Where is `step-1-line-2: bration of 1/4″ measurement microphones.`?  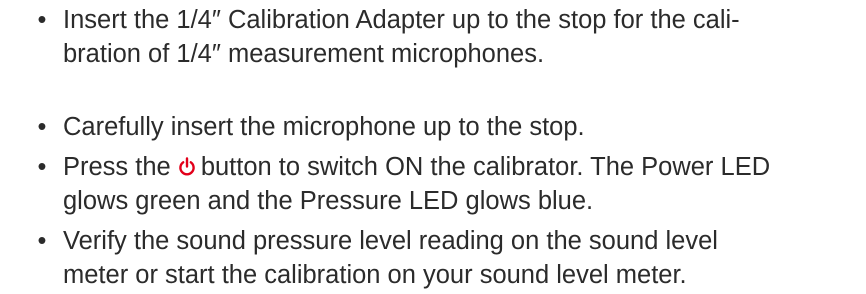 step-1-line-2: bration of 1/4″ measurement microphones. is located at coordinates (304, 54).